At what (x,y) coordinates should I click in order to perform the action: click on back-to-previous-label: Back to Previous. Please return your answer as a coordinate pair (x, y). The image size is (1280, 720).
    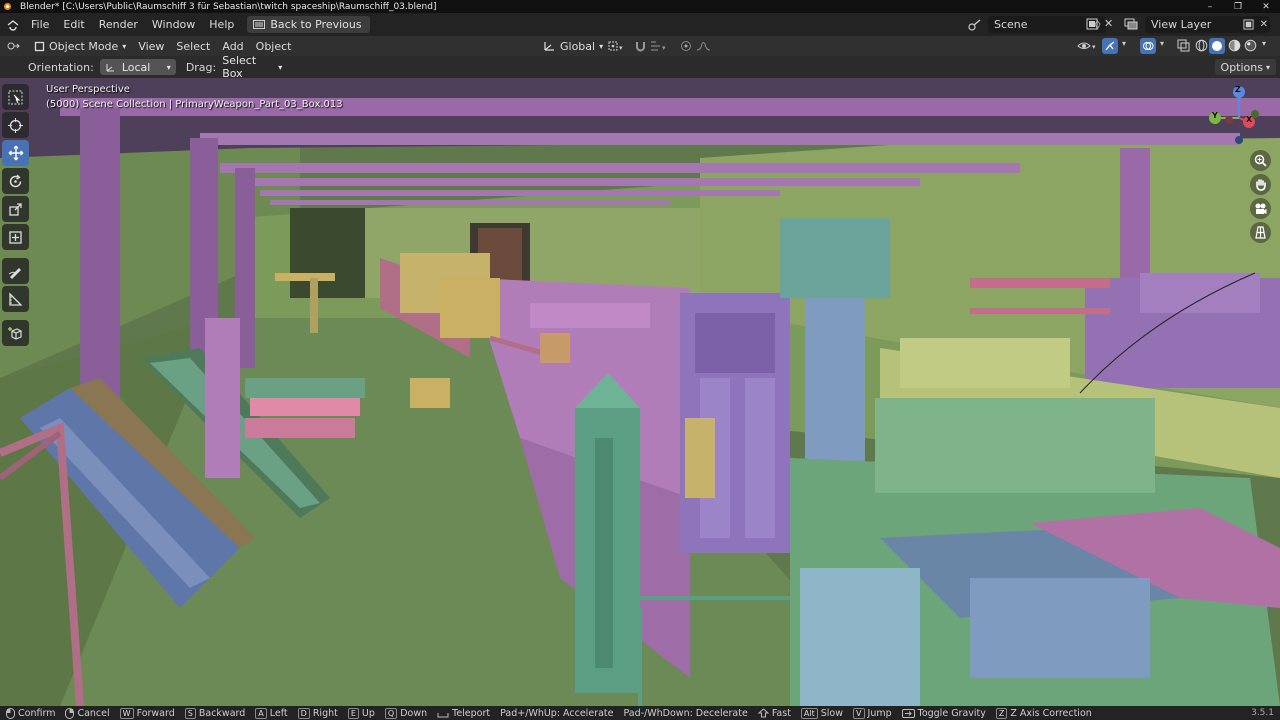
    Looking at the image, I should click on (316, 24).